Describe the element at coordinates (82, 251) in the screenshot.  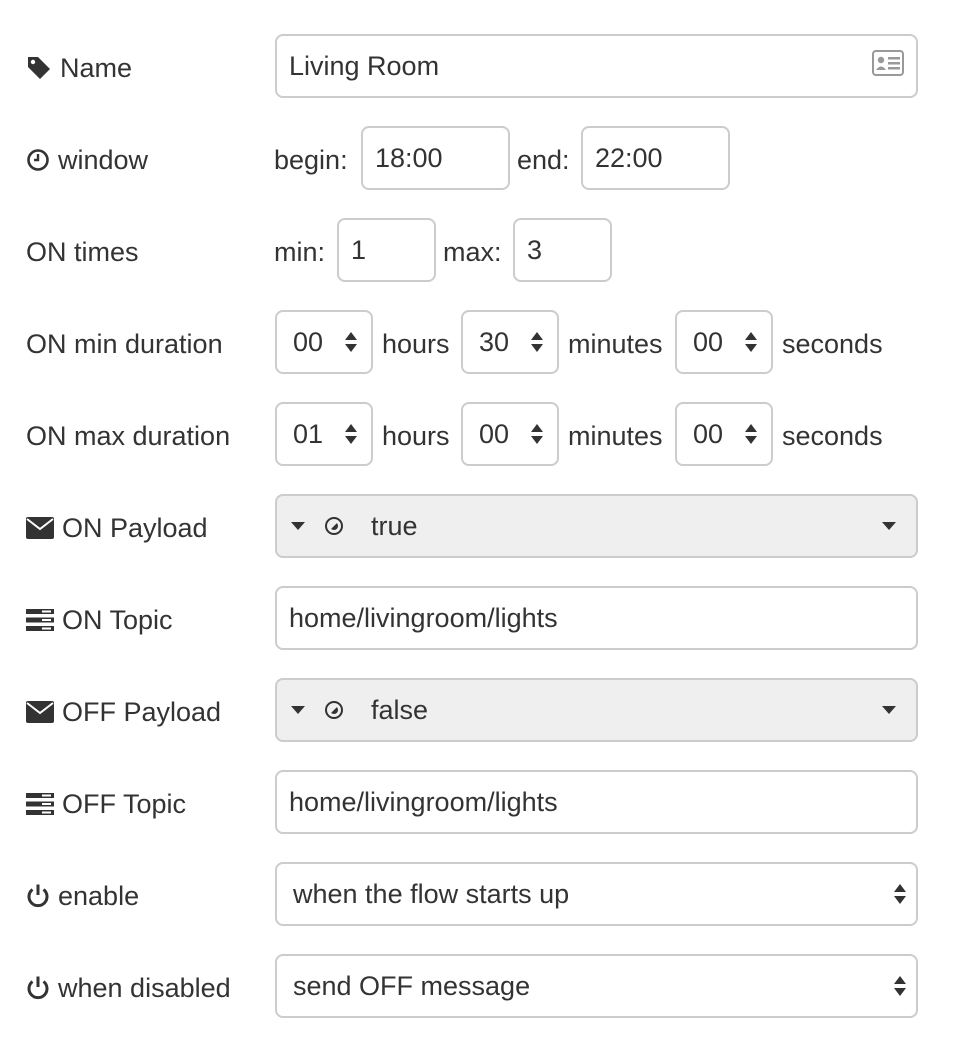
I see `on-times-label: ON times` at that location.